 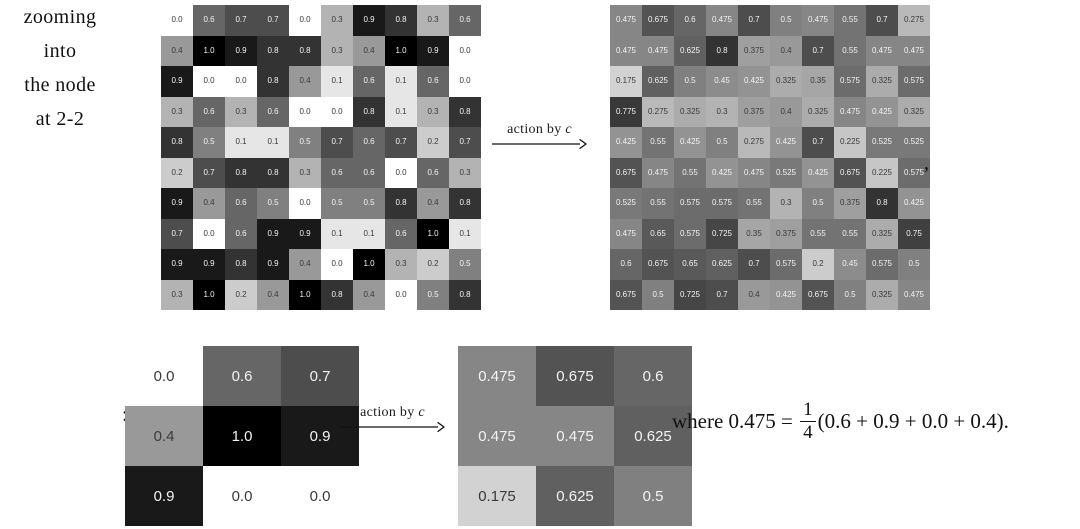 What do you see at coordinates (242, 436) in the screenshot?
I see `heatmap-grid-zoom-before: 0.0 0.6 0.7 0.4 1.0 0.9 0.9 0.0 0.0` at bounding box center [242, 436].